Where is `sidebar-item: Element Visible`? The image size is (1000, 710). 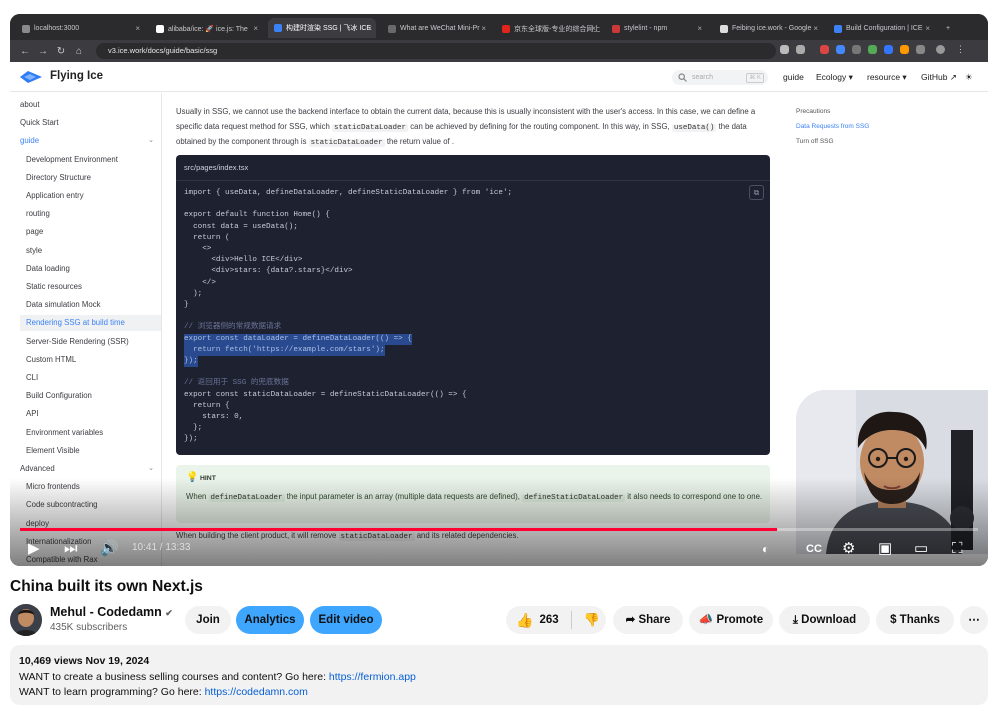
sidebar-item: Element Visible is located at coordinates (93, 451).